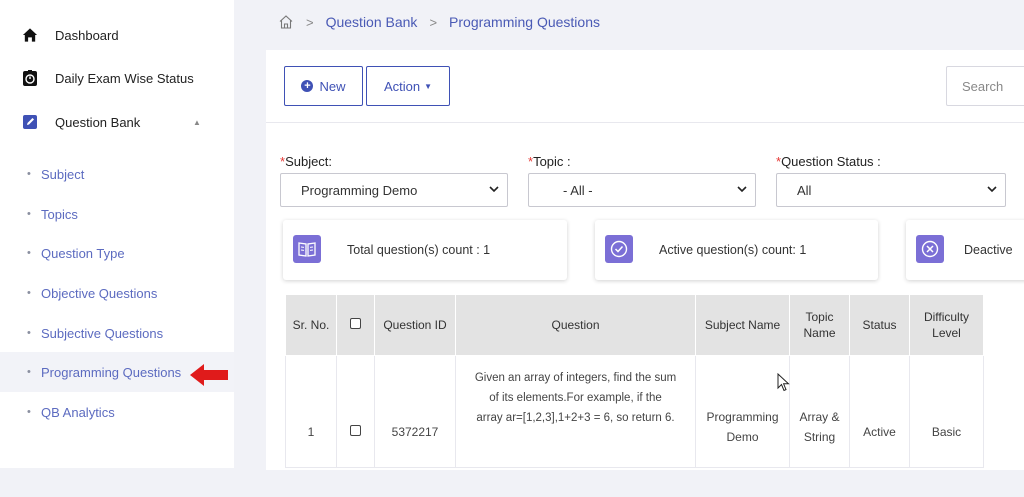  I want to click on deactive-count-card: Deactive, so click(965, 250).